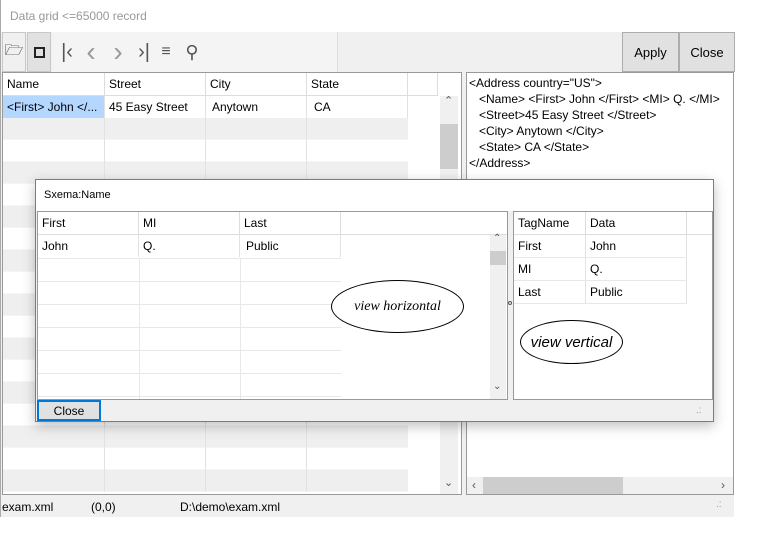  Describe the element at coordinates (144, 52) in the screenshot. I see `last-record-icon: ›|` at that location.